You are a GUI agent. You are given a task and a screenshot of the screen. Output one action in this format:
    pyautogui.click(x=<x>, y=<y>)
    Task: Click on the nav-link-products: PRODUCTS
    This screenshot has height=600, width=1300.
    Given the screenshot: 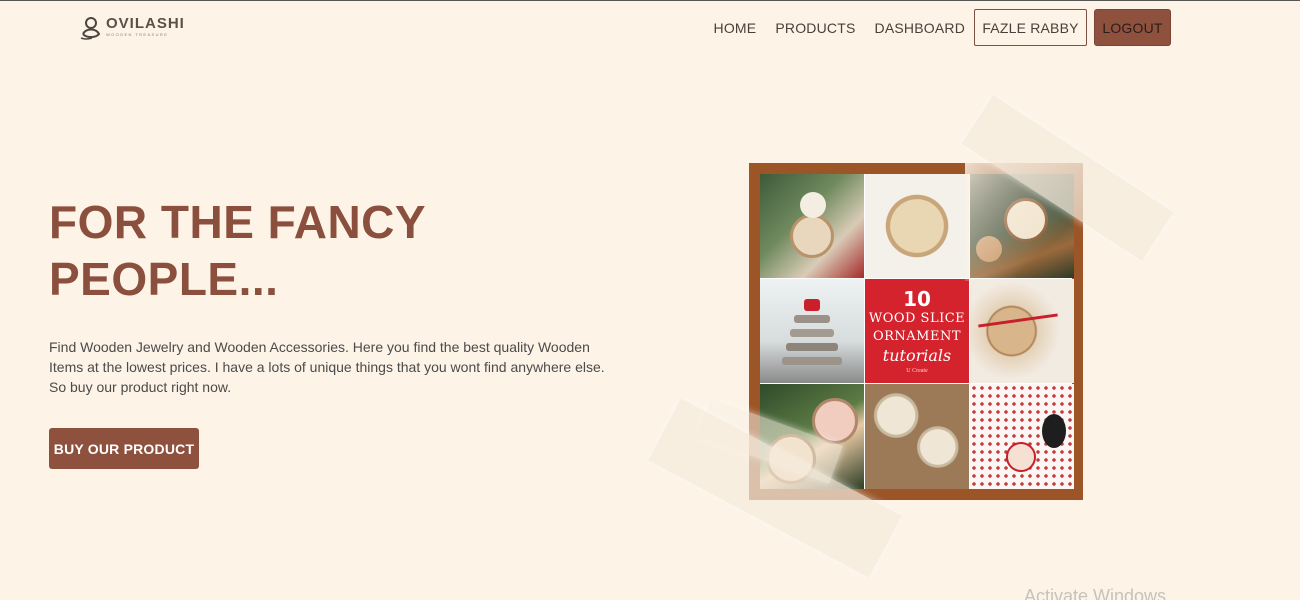 What is the action you would take?
    pyautogui.click(x=815, y=28)
    